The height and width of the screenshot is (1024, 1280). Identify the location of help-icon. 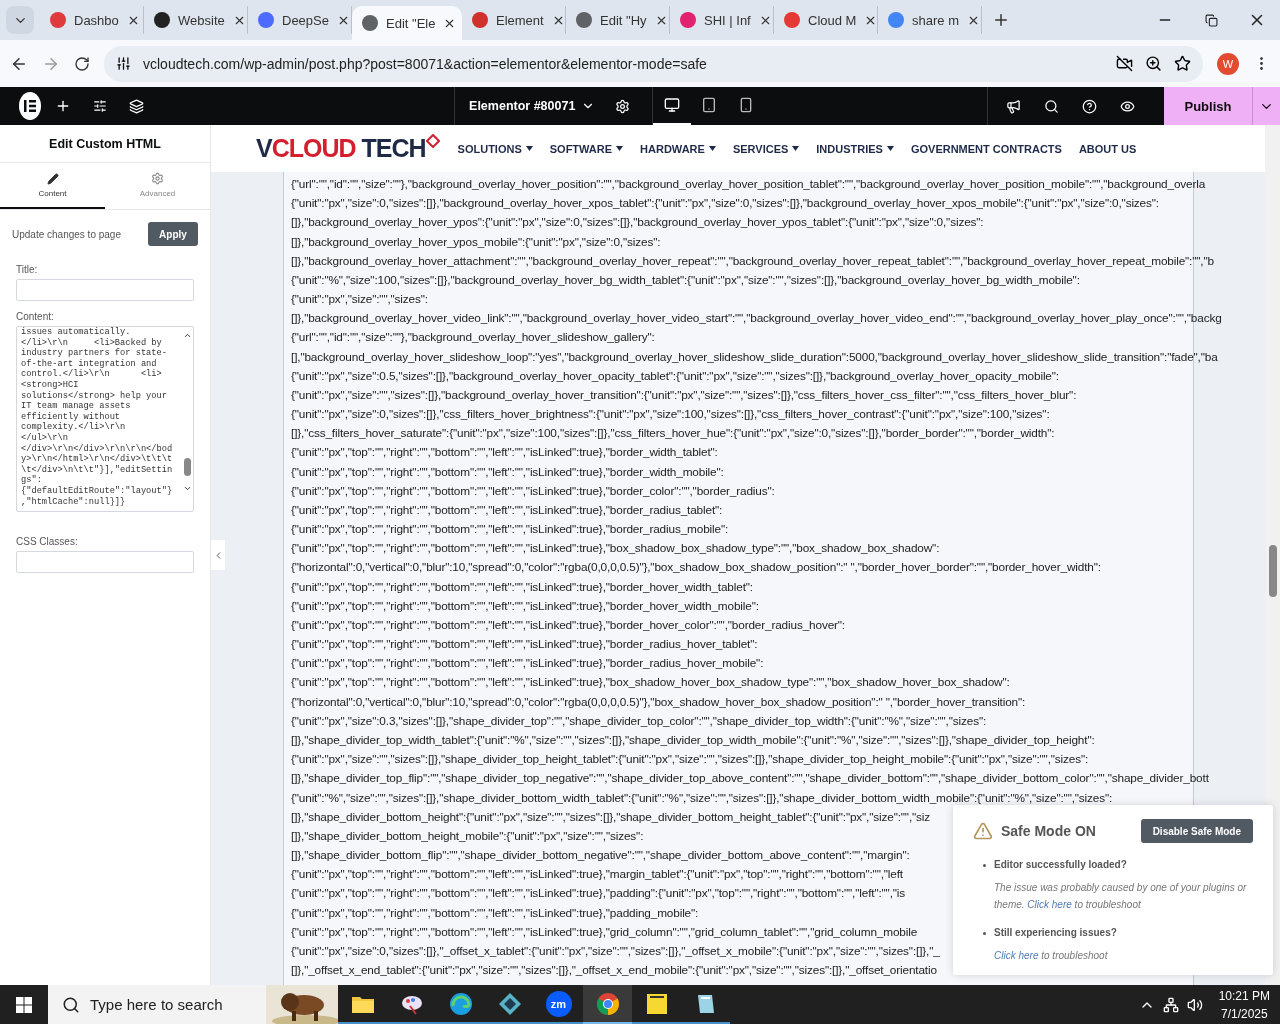
(1089, 106).